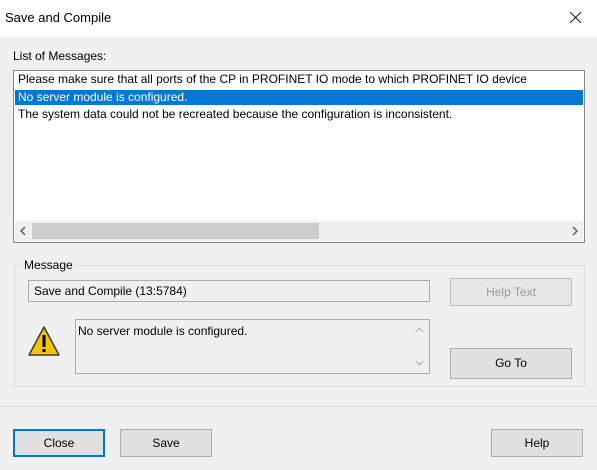 The height and width of the screenshot is (470, 597). What do you see at coordinates (299, 97) in the screenshot?
I see `list-item-selected: No server module is configured.` at bounding box center [299, 97].